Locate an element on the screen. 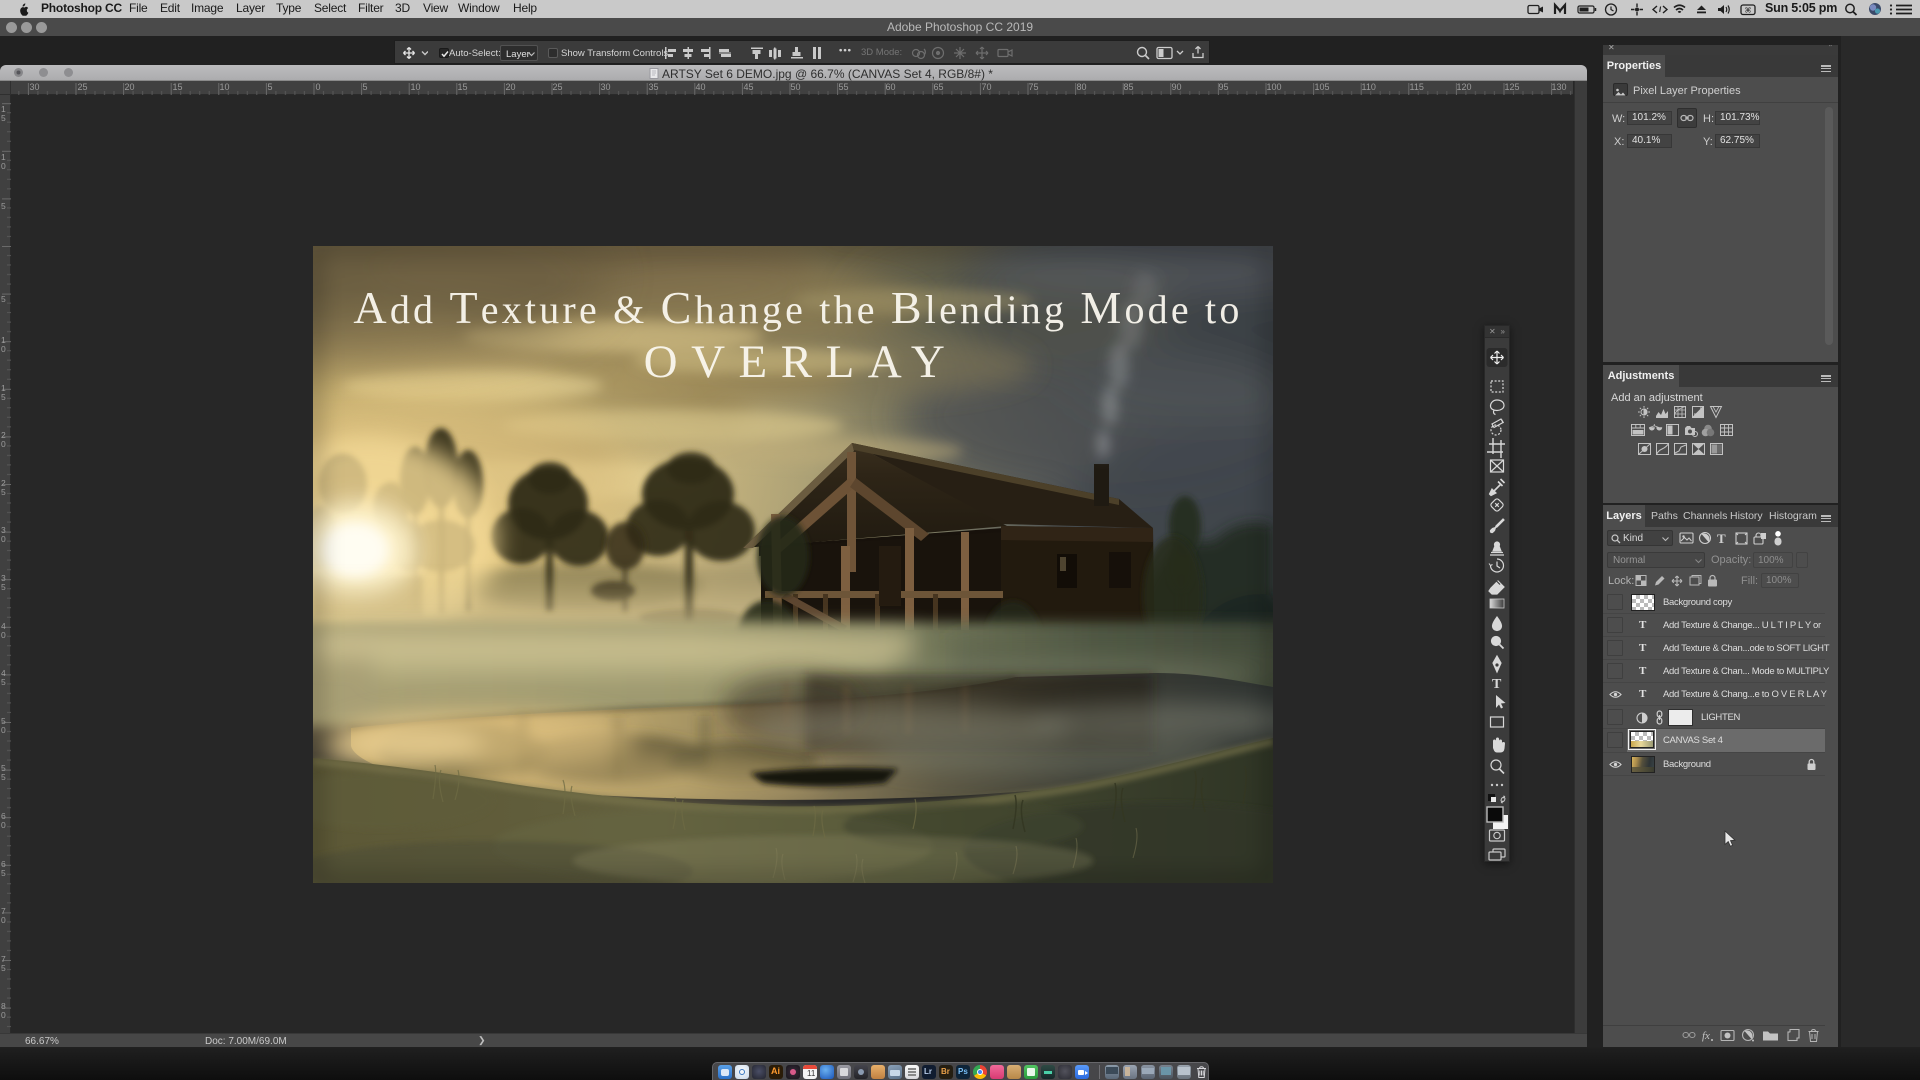 The width and height of the screenshot is (1920, 1080). svg-text: 105 is located at coordinates (1322, 87).